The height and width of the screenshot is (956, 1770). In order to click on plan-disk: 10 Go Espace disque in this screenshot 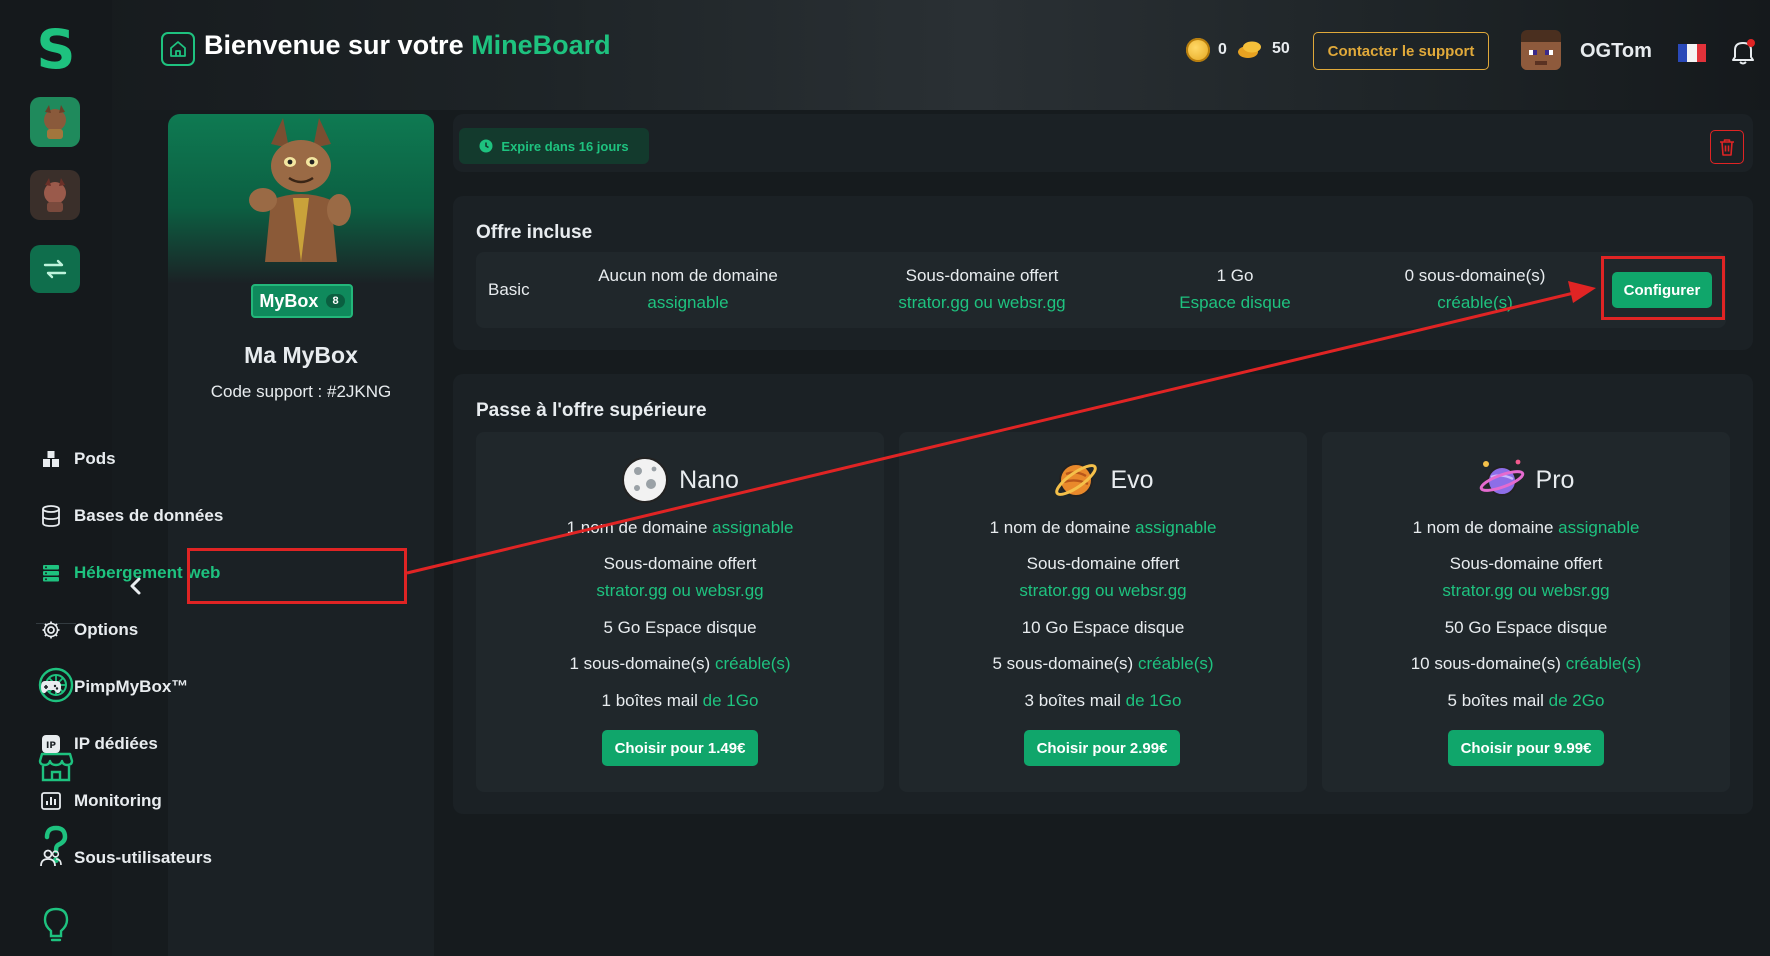, I will do `click(1103, 627)`.